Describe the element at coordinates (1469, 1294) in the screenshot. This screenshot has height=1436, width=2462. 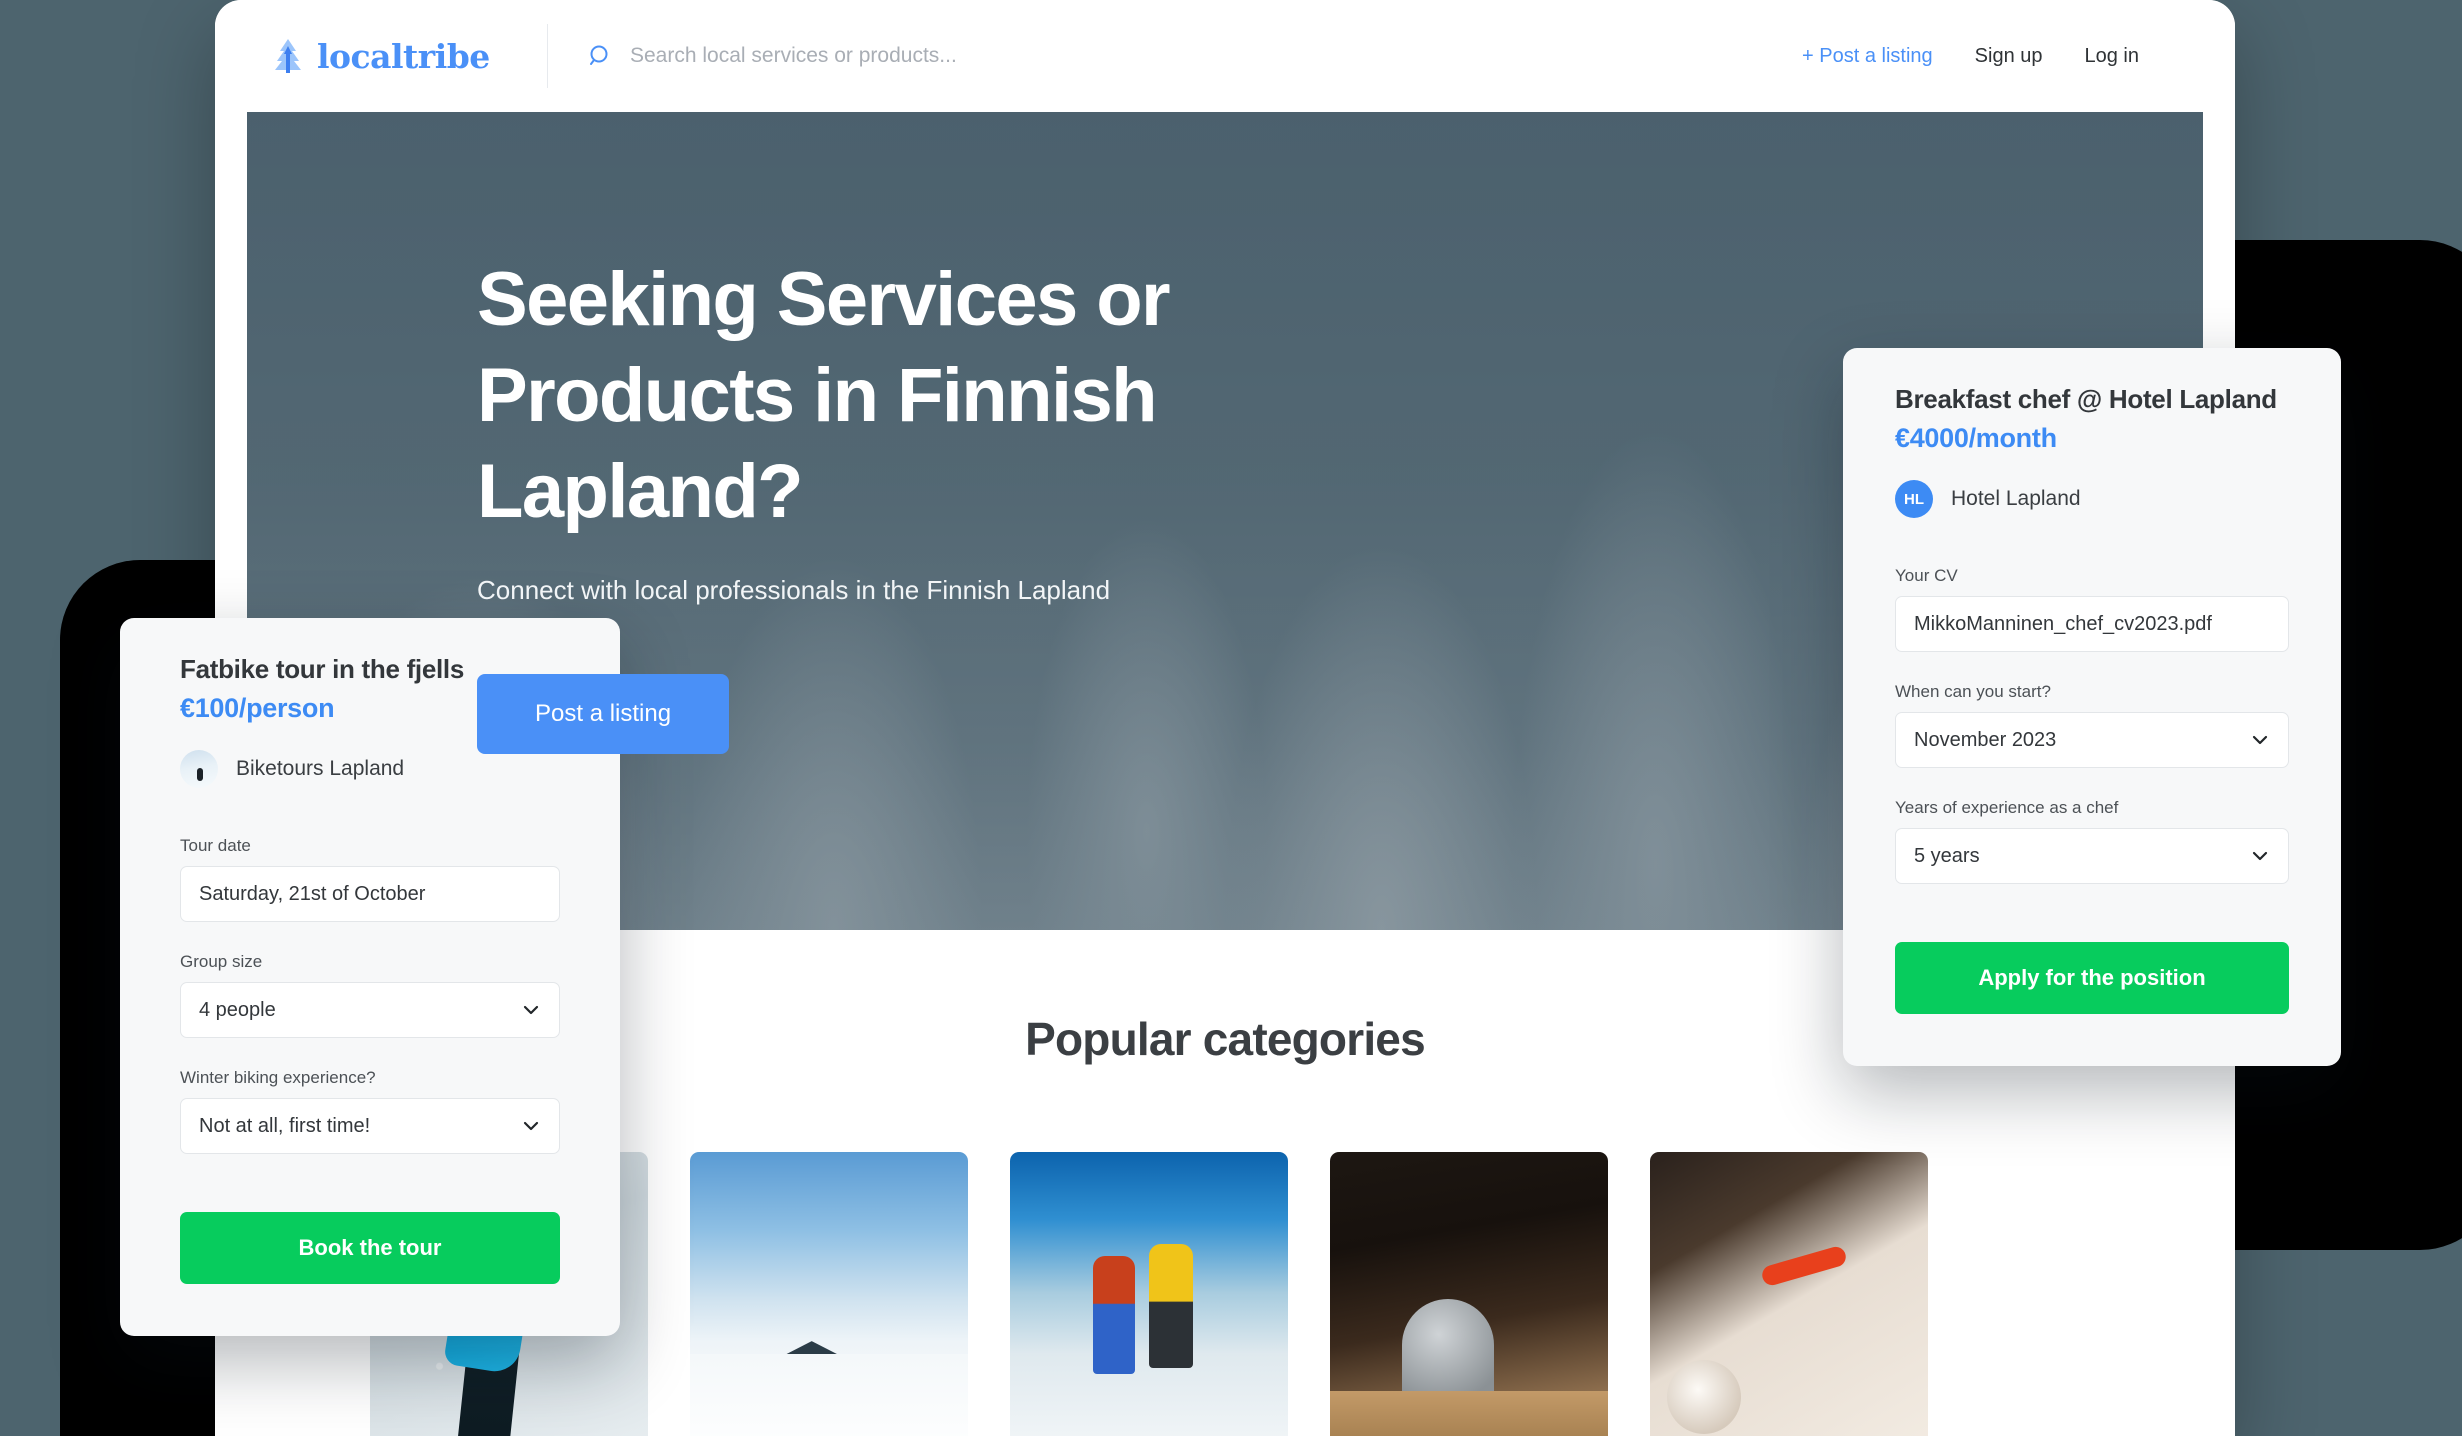
I see `category-tile-sauna` at that location.